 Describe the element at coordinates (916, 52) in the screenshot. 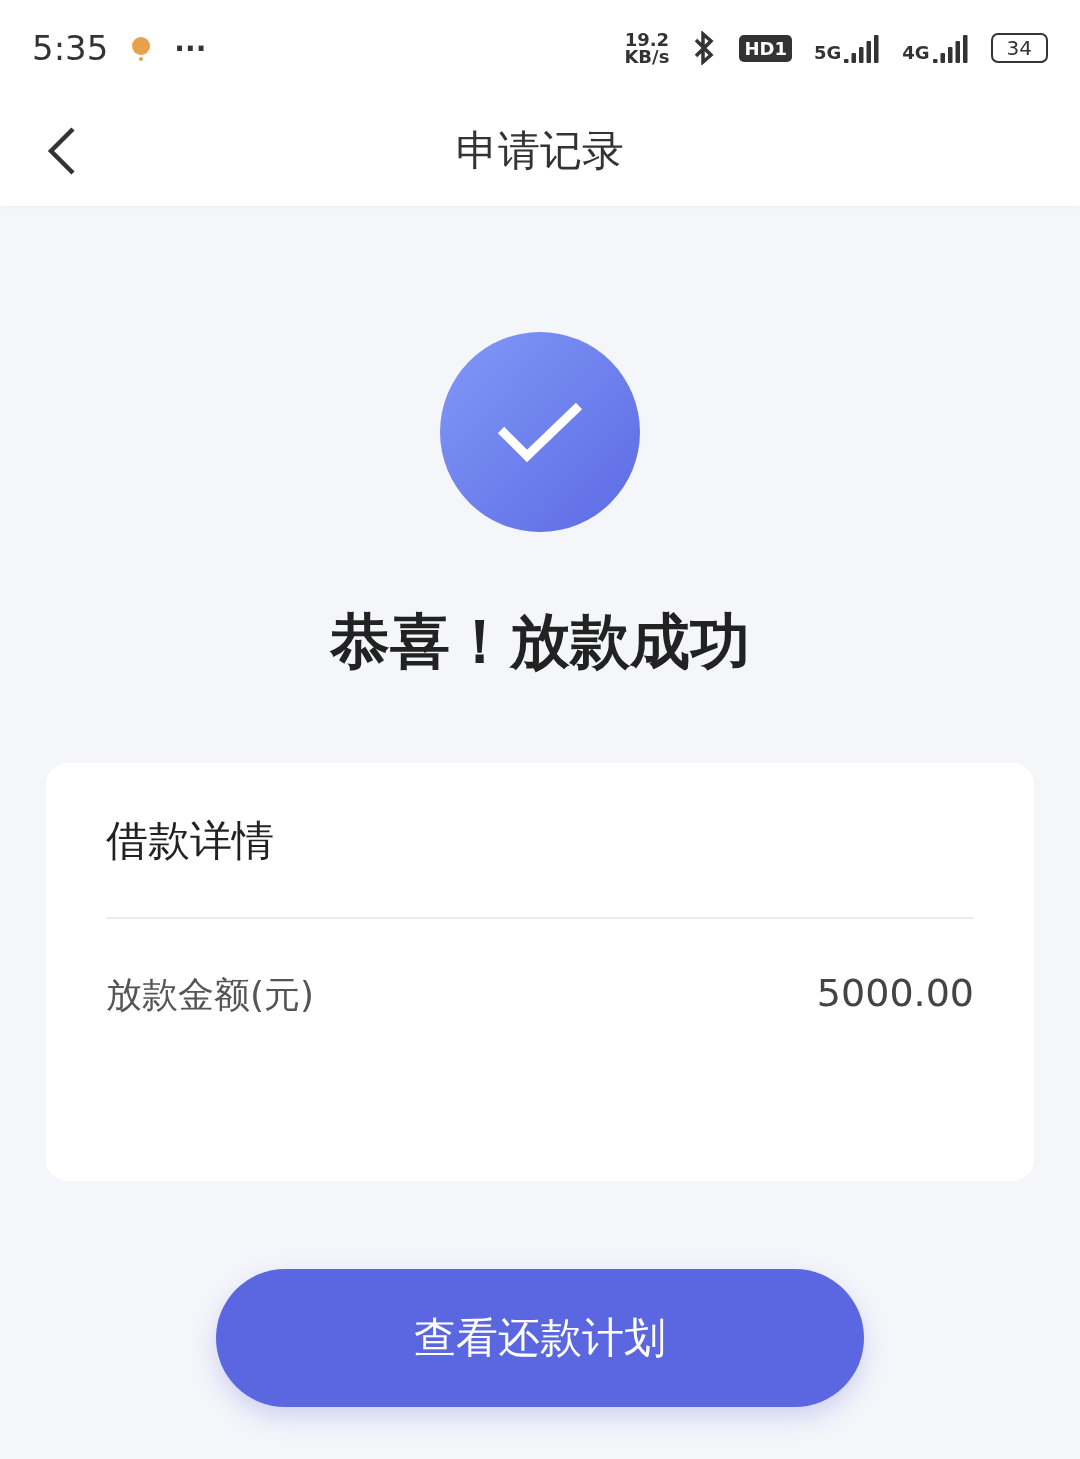

I see `network-type: 4G` at that location.